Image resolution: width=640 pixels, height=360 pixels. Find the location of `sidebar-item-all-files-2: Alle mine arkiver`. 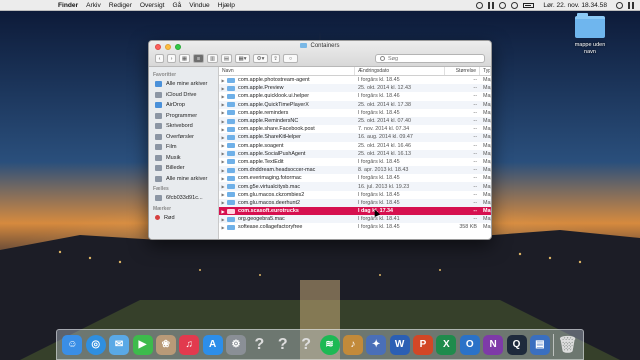

sidebar-item-all-files-2: Alle mine arkiver is located at coordinates (183, 179).